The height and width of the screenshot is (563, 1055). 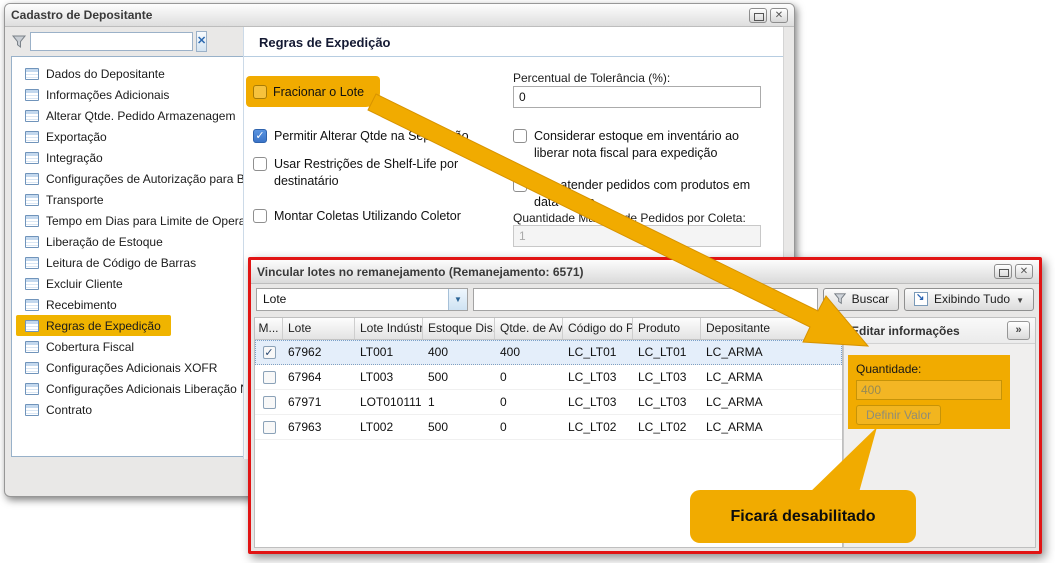 I want to click on qtd-pedidos-label: Quantidade Máxima de Pedidos por Coleta:, so click(x=629, y=218).